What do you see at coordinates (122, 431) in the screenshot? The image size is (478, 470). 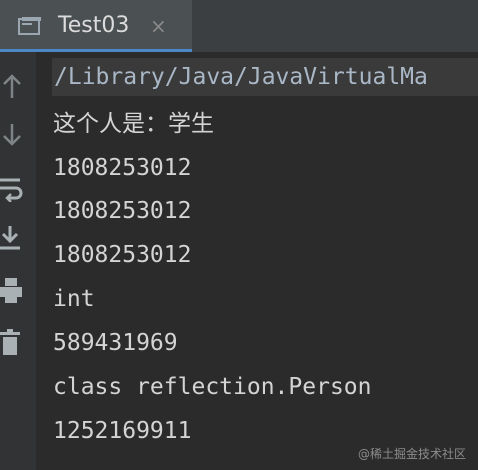 I see `output-line: 1252169911` at bounding box center [122, 431].